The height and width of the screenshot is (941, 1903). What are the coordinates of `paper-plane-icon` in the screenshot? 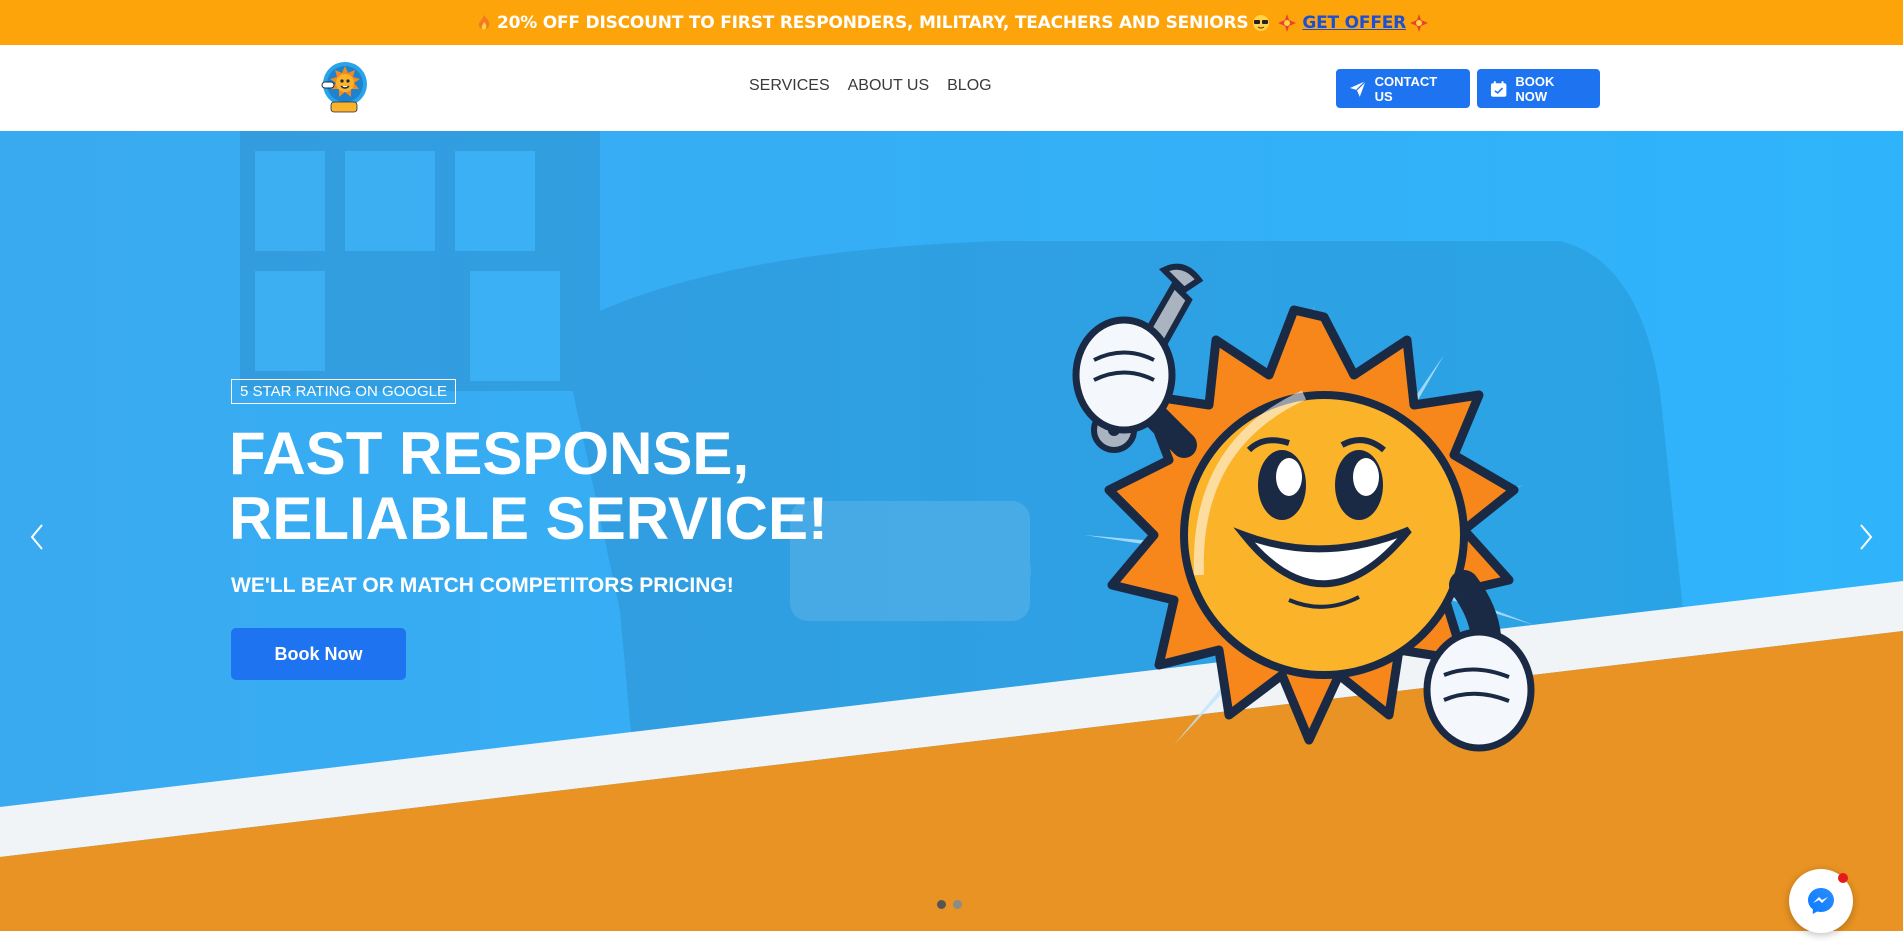 It's located at (1358, 88).